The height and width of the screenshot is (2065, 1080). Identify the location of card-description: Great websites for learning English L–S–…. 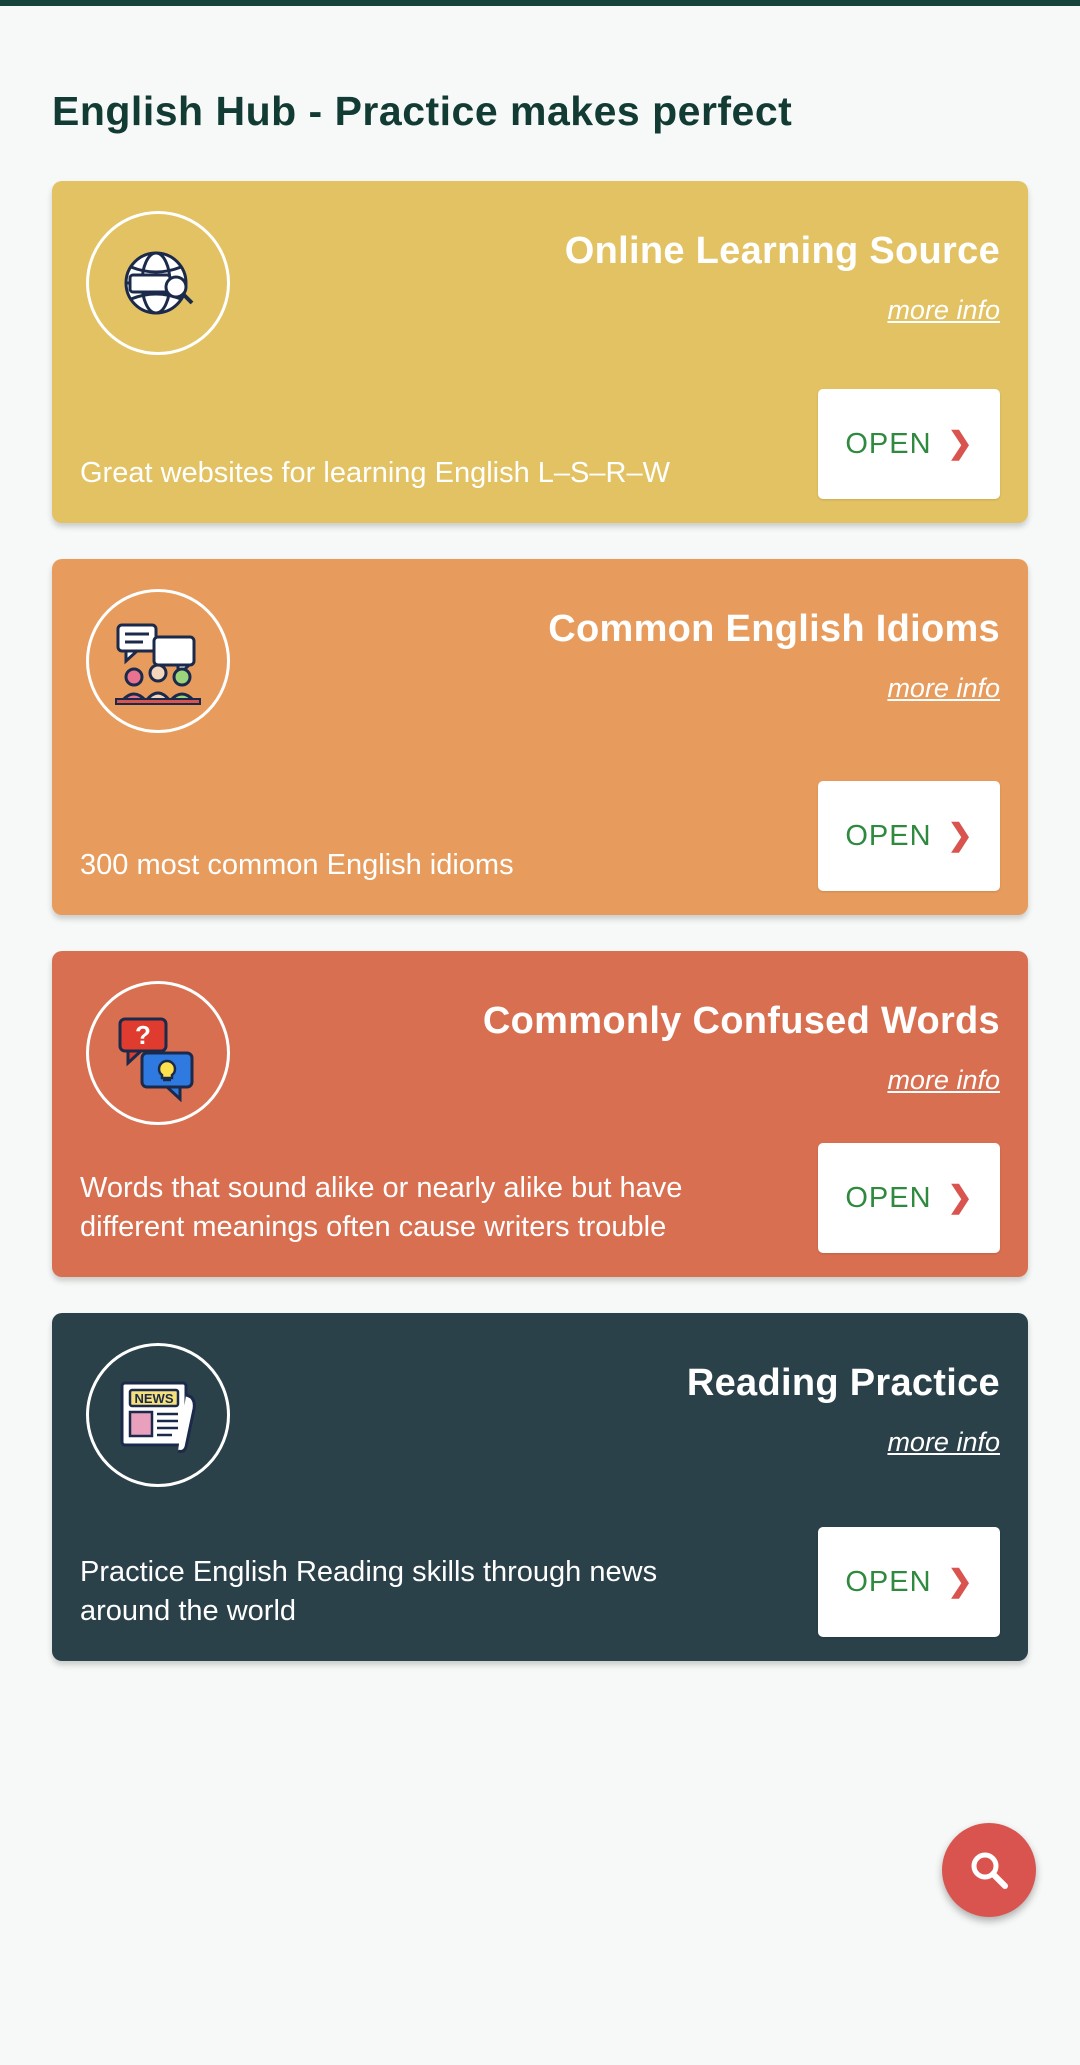
(375, 472).